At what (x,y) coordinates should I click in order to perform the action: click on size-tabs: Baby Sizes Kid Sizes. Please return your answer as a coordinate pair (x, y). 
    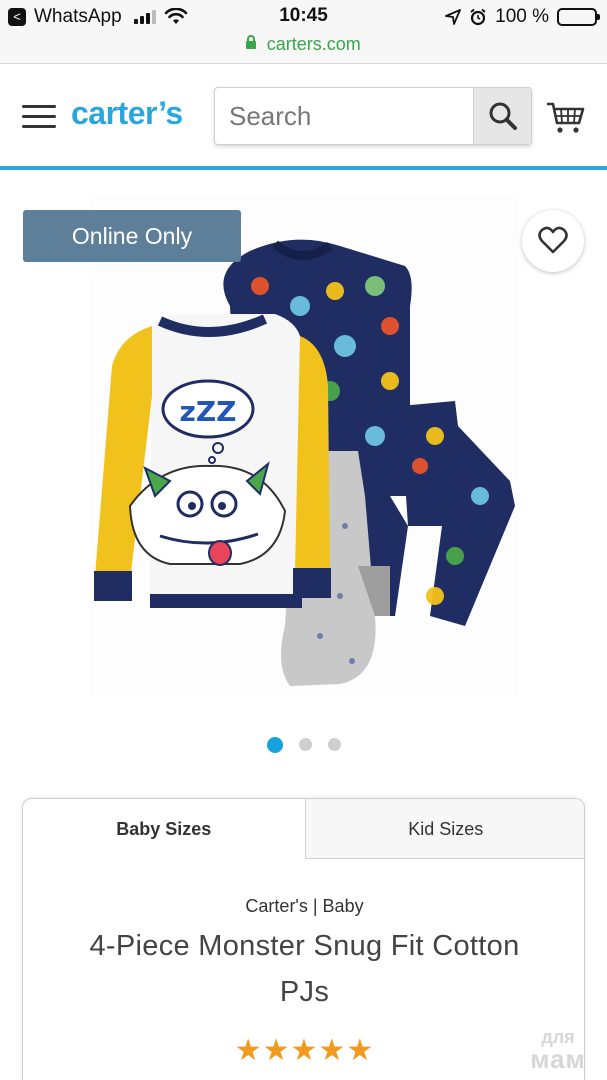
    Looking at the image, I should click on (303, 829).